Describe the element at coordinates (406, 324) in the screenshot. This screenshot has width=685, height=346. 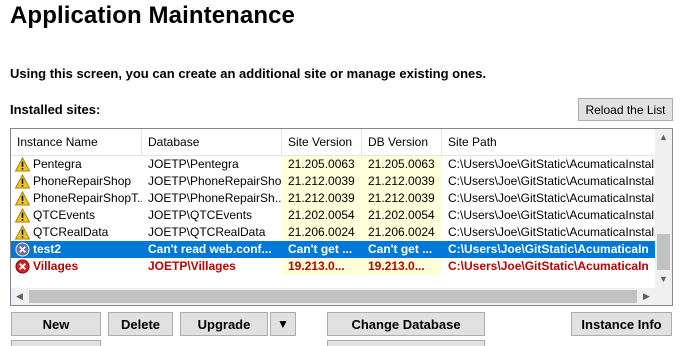
I see `change-database-button: Change Database` at that location.